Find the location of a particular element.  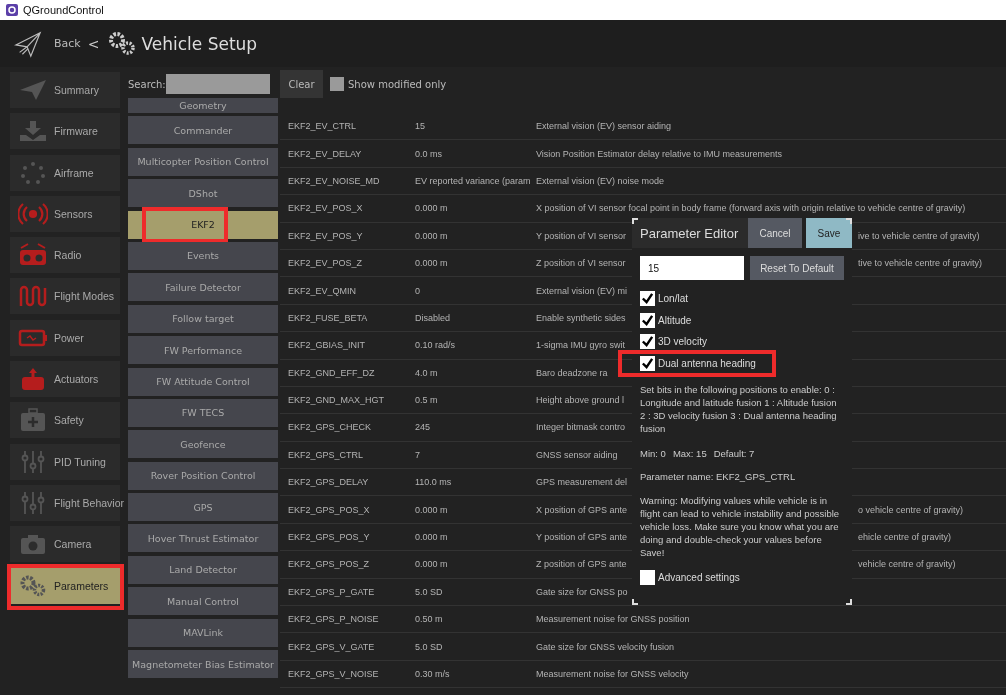

group-button: DShot is located at coordinates (203, 193).